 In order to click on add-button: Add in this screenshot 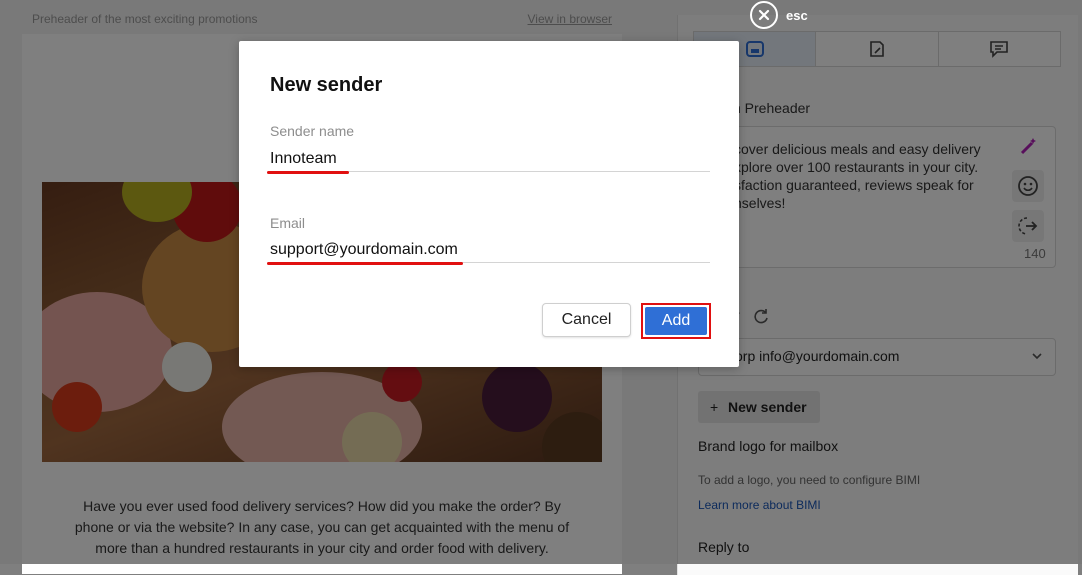, I will do `click(676, 321)`.